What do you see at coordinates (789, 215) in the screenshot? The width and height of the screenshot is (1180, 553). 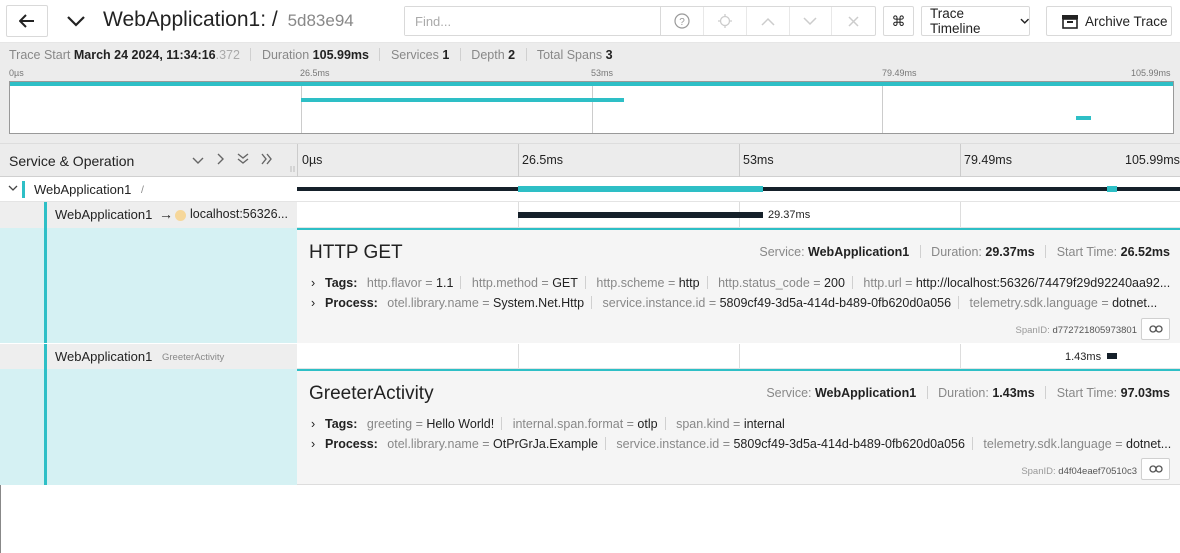 I see `span-duration-label: 29.37ms` at bounding box center [789, 215].